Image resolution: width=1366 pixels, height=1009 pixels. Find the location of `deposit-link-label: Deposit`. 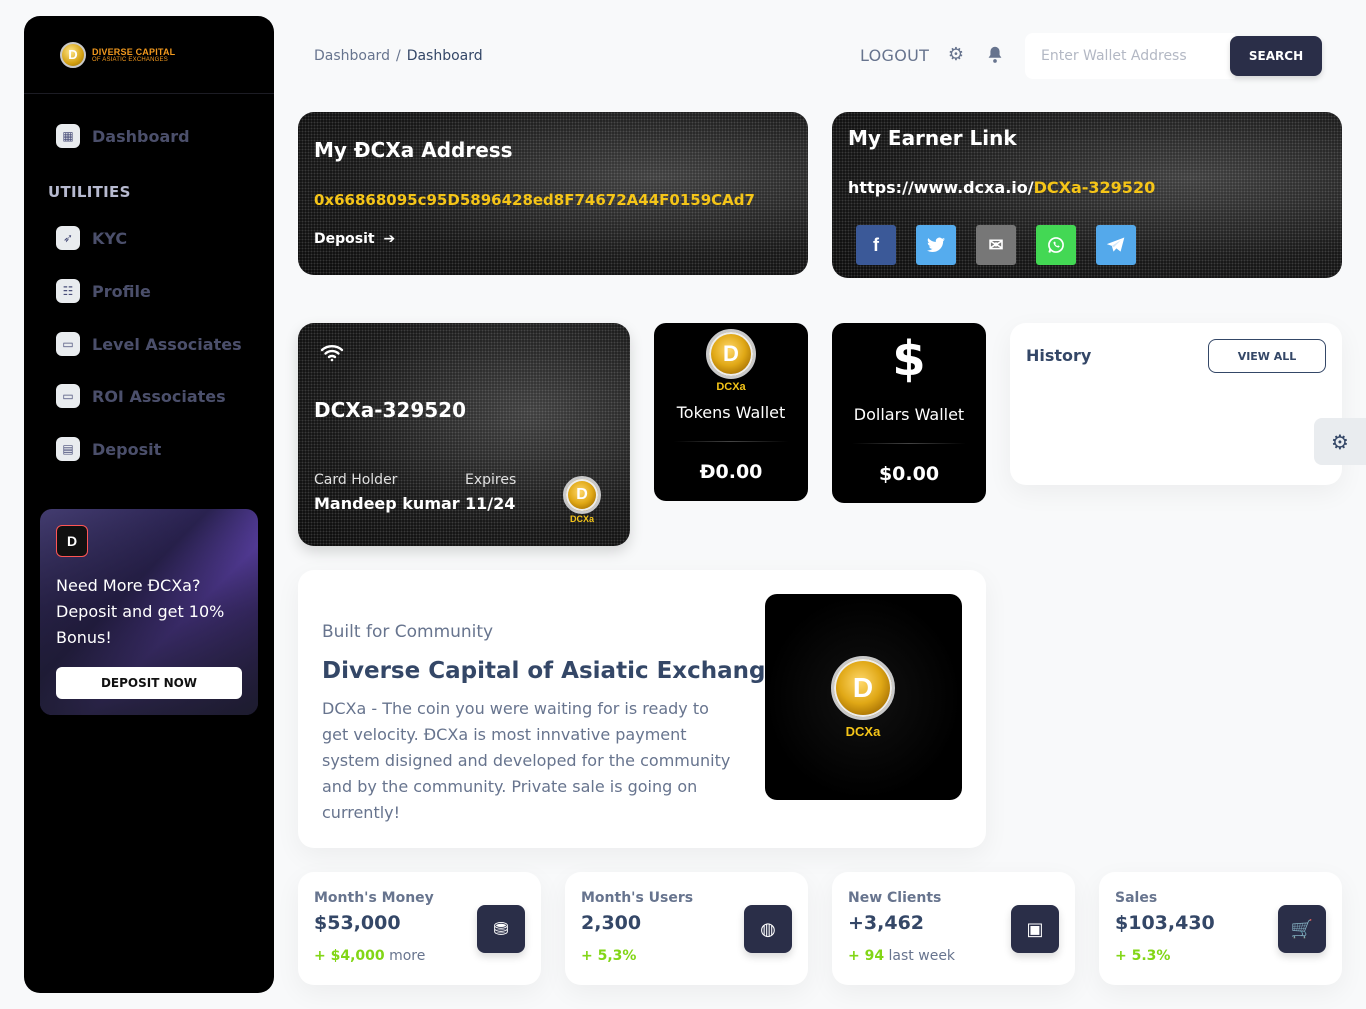

deposit-link-label: Deposit is located at coordinates (344, 239).